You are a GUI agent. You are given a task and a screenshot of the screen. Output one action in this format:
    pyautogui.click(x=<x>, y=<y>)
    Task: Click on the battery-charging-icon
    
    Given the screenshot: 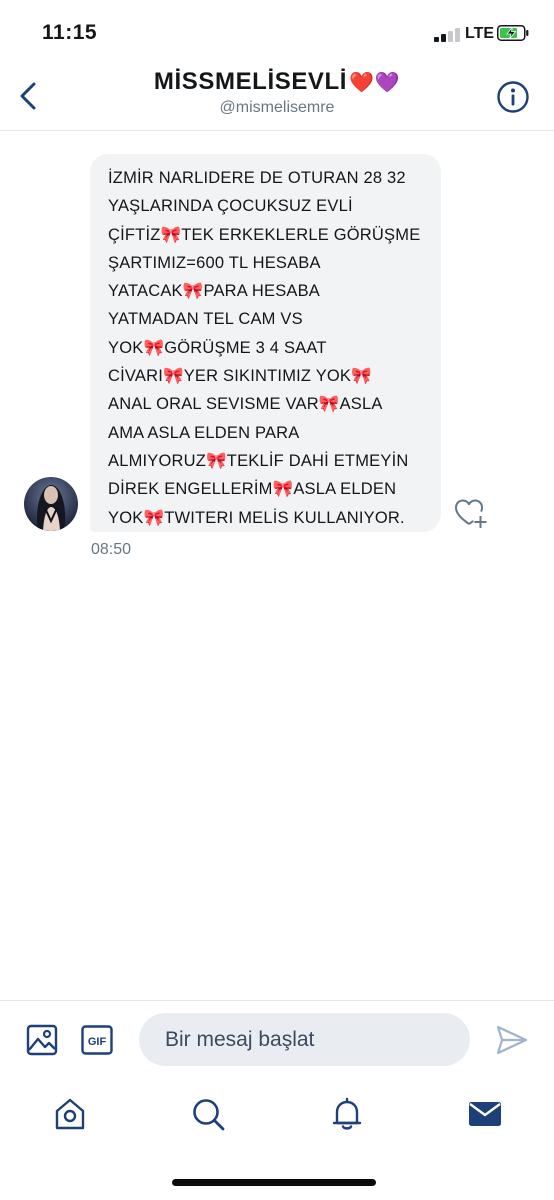 What is the action you would take?
    pyautogui.click(x=513, y=33)
    